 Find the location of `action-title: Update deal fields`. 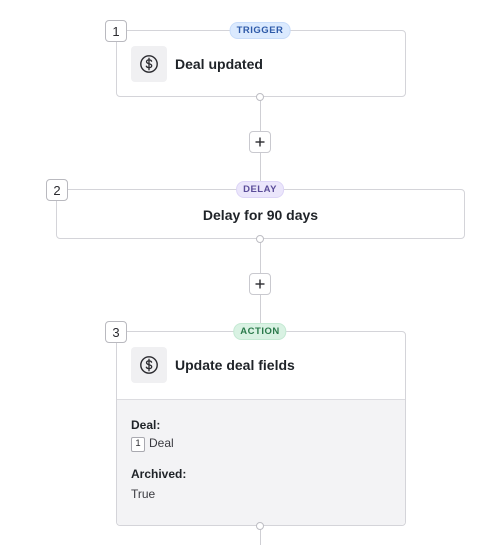

action-title: Update deal fields is located at coordinates (235, 365).